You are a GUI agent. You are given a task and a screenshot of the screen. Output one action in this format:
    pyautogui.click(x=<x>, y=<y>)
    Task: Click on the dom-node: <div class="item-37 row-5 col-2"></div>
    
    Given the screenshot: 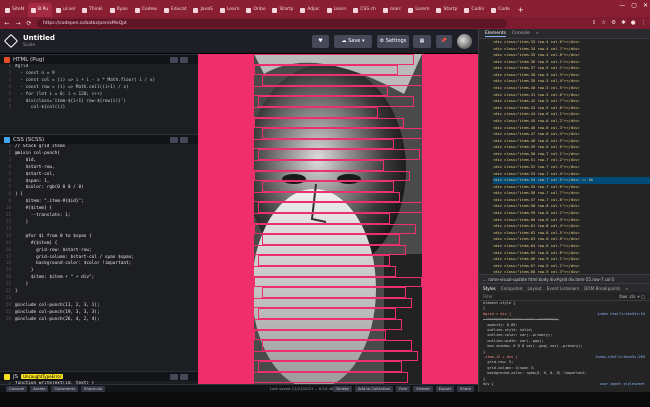 What is the action you would take?
    pyautogui.click(x=571, y=68)
    